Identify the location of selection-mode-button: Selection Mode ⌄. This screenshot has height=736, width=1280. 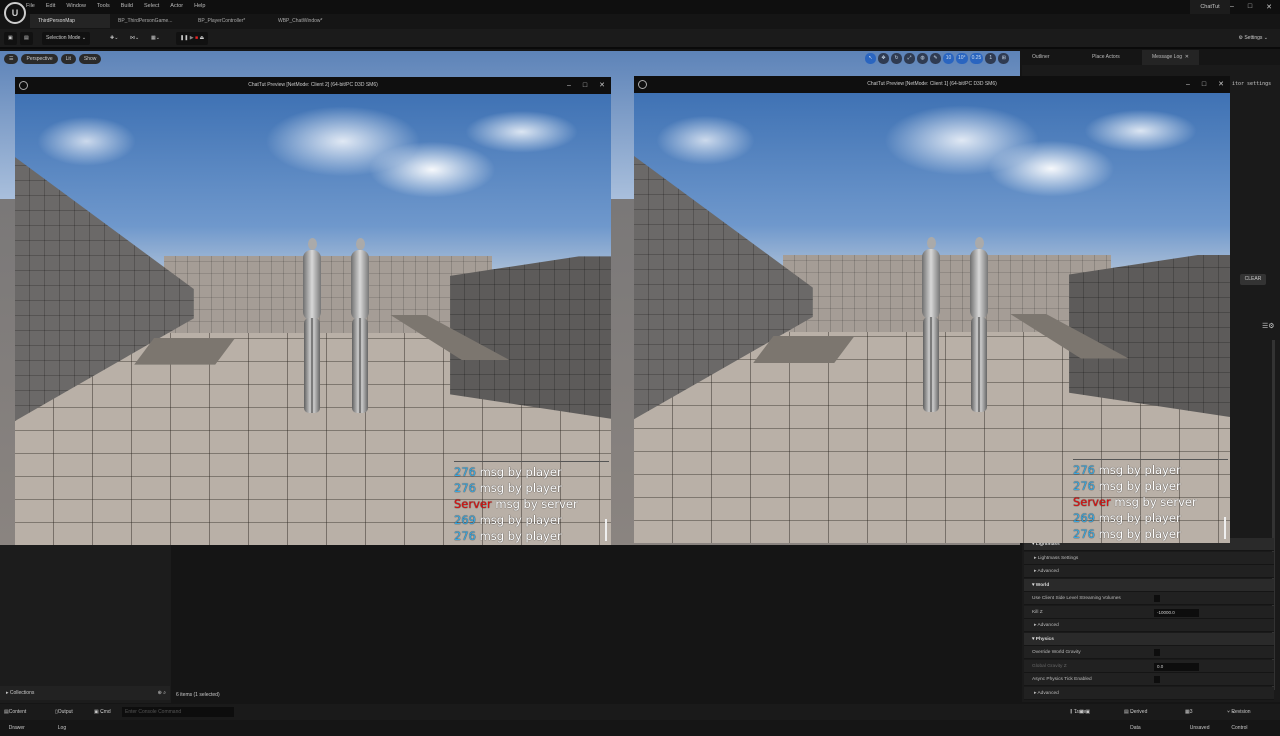
(66, 38).